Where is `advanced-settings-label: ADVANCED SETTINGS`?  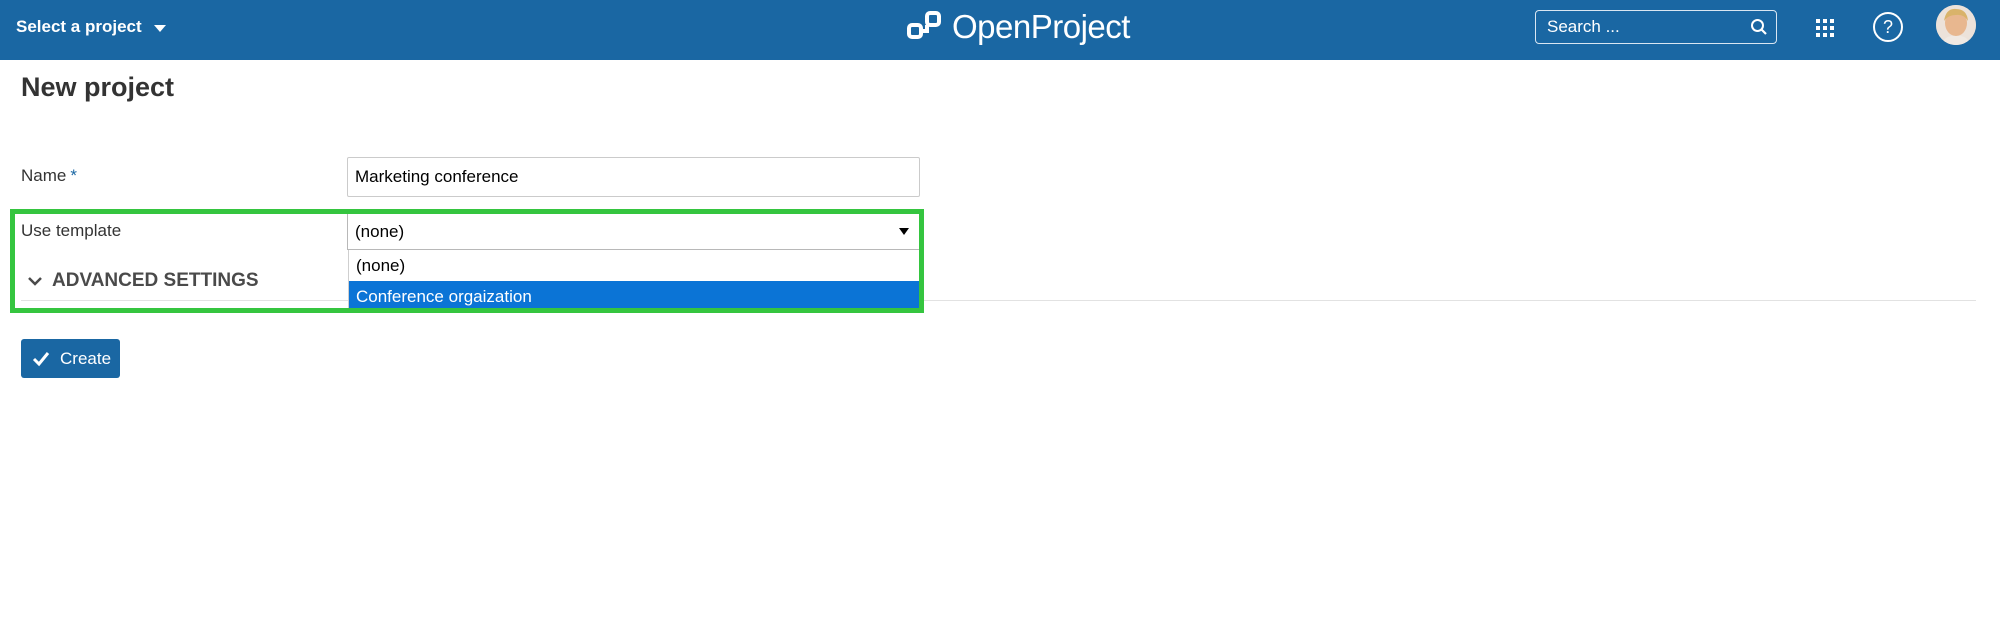
advanced-settings-label: ADVANCED SETTINGS is located at coordinates (155, 280).